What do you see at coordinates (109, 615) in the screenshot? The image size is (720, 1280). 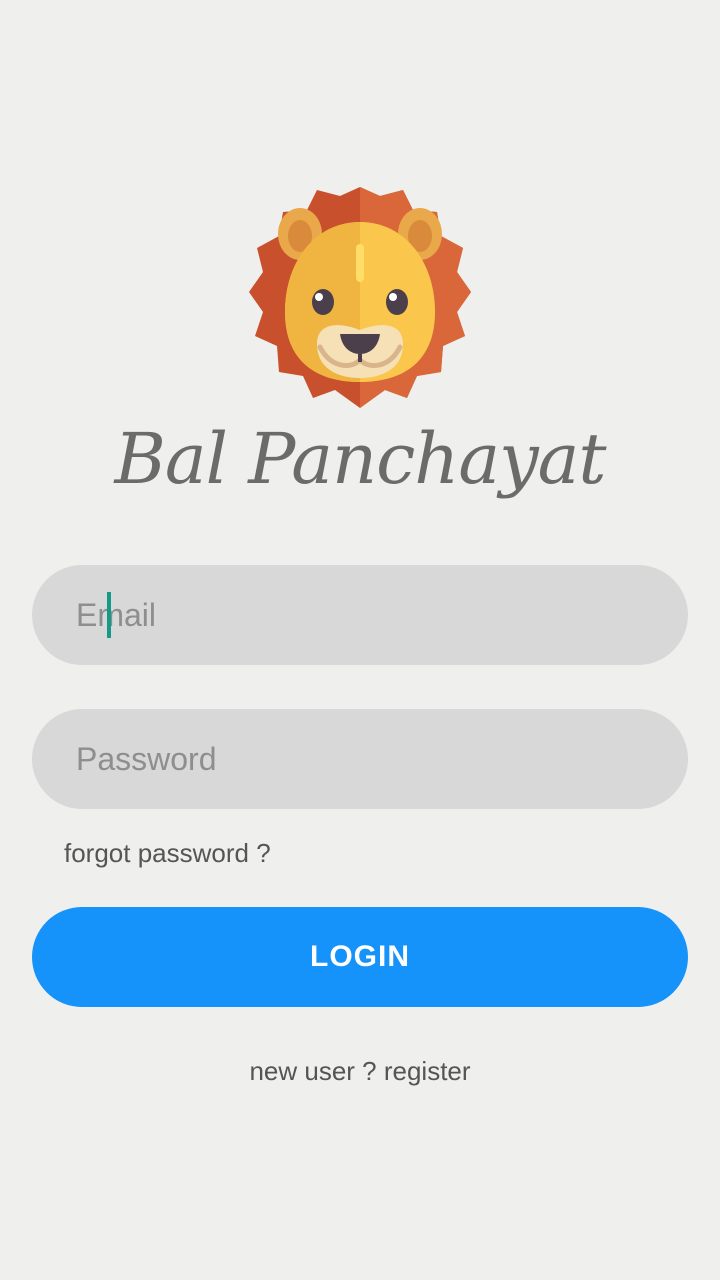 I see `text-caret` at bounding box center [109, 615].